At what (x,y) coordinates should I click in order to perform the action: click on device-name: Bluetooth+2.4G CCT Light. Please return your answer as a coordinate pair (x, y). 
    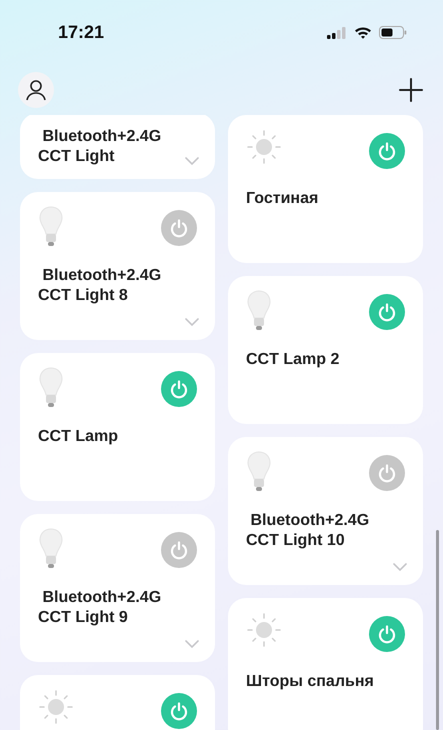
    Looking at the image, I should click on (100, 147).